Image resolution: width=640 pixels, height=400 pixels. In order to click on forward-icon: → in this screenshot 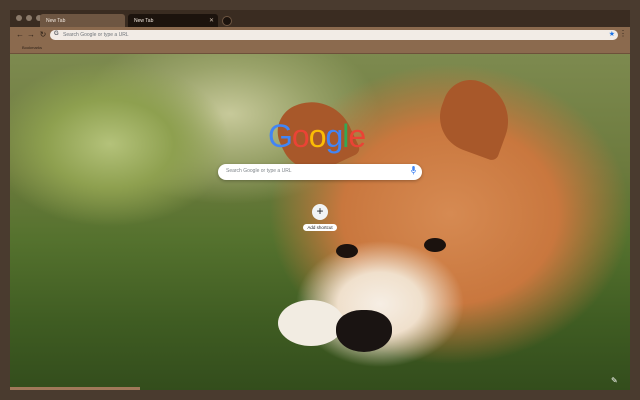, I will do `click(31, 35)`.